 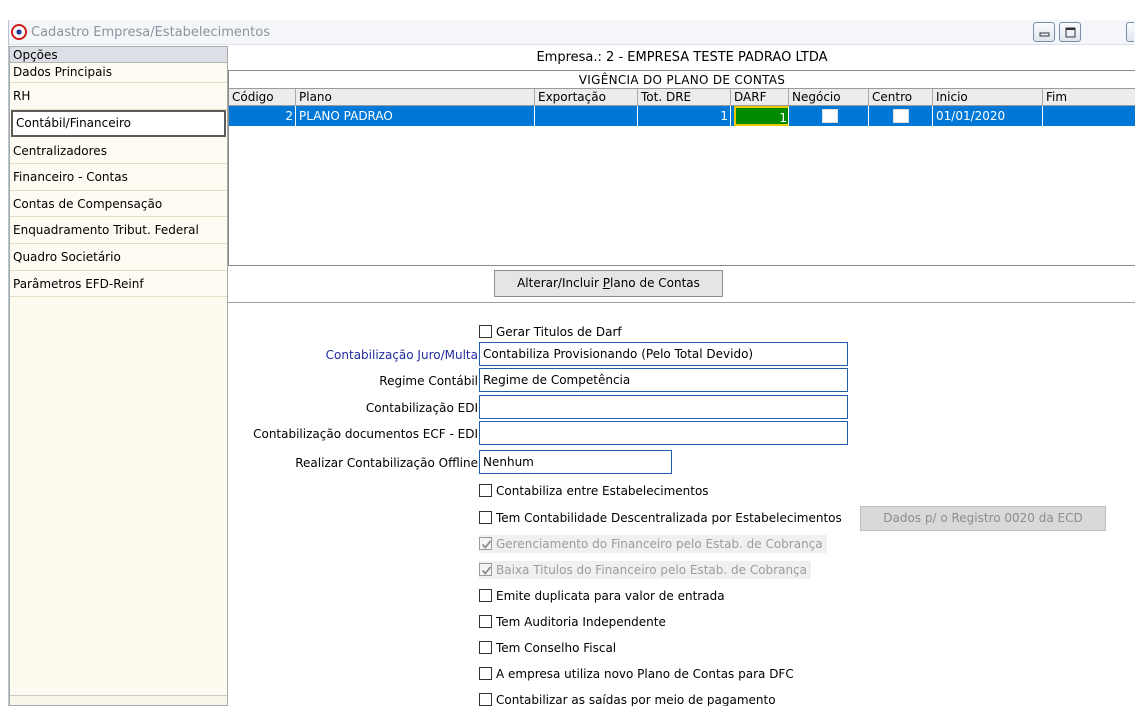 What do you see at coordinates (556, 648) in the screenshot?
I see `checkbox-label: Tem Conselho Fiscal` at bounding box center [556, 648].